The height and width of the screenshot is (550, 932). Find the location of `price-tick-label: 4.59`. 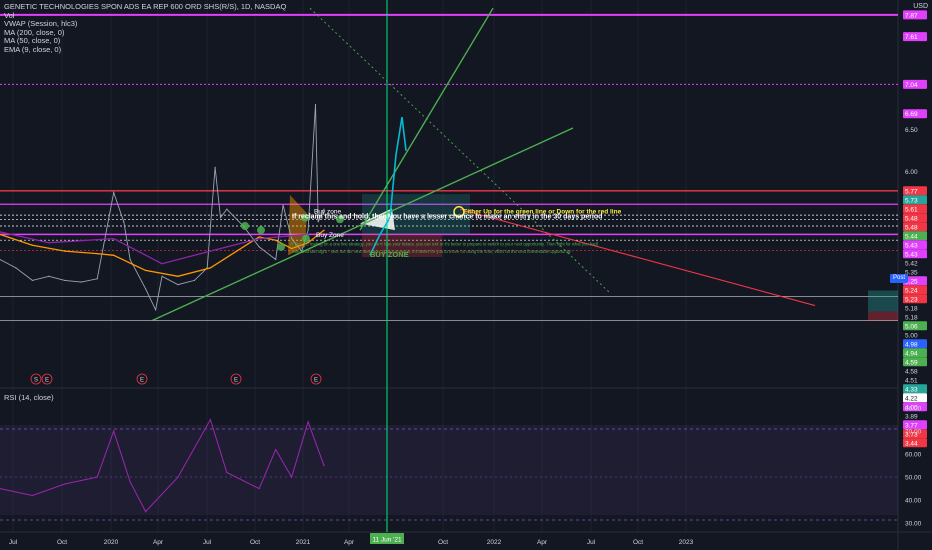

price-tick-label: 4.59 is located at coordinates (911, 362).